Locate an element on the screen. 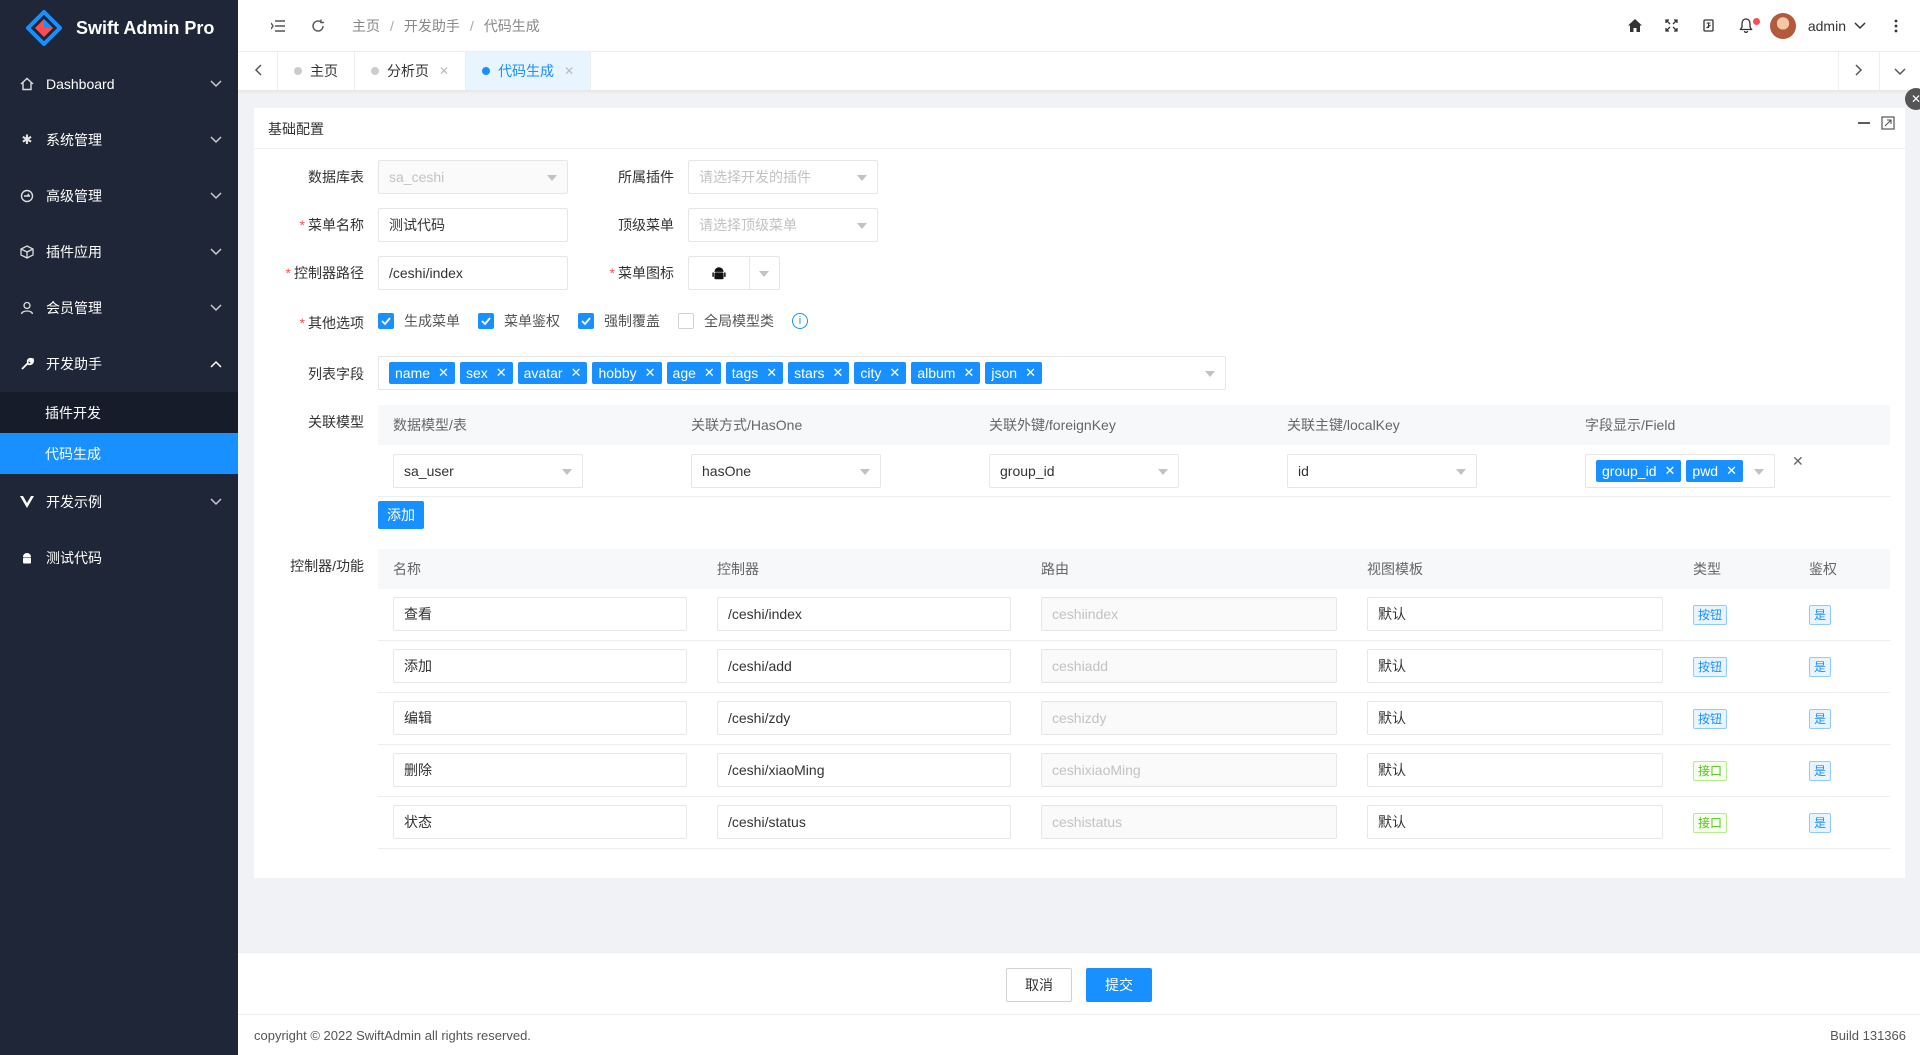 The image size is (1920, 1055). controller-input: /ceshi/add is located at coordinates (864, 666).